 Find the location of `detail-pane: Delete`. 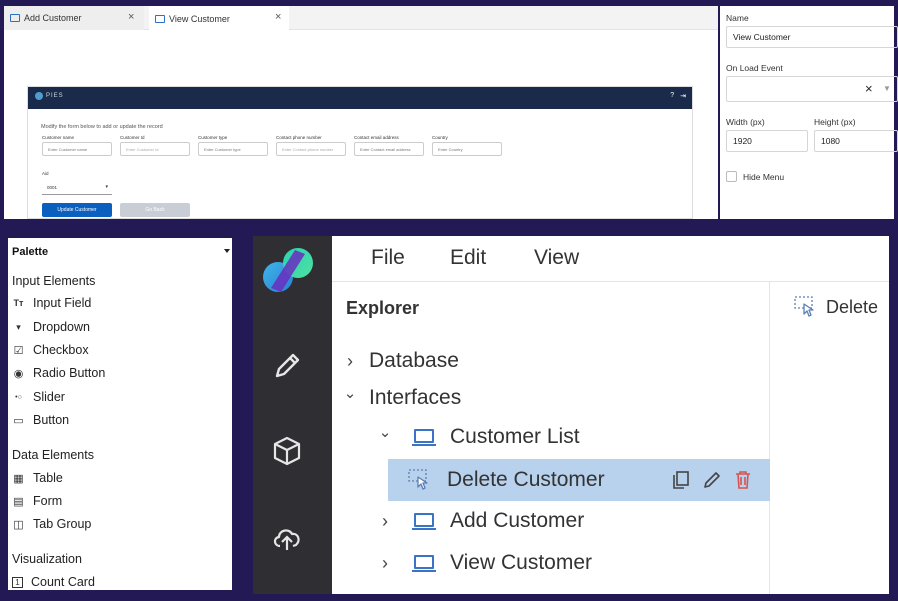

detail-pane: Delete is located at coordinates (829, 438).